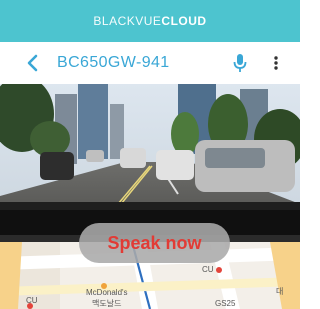 This screenshot has height=309, width=320. I want to click on brand-logo: BLACKVUECLOUD, so click(149, 21).